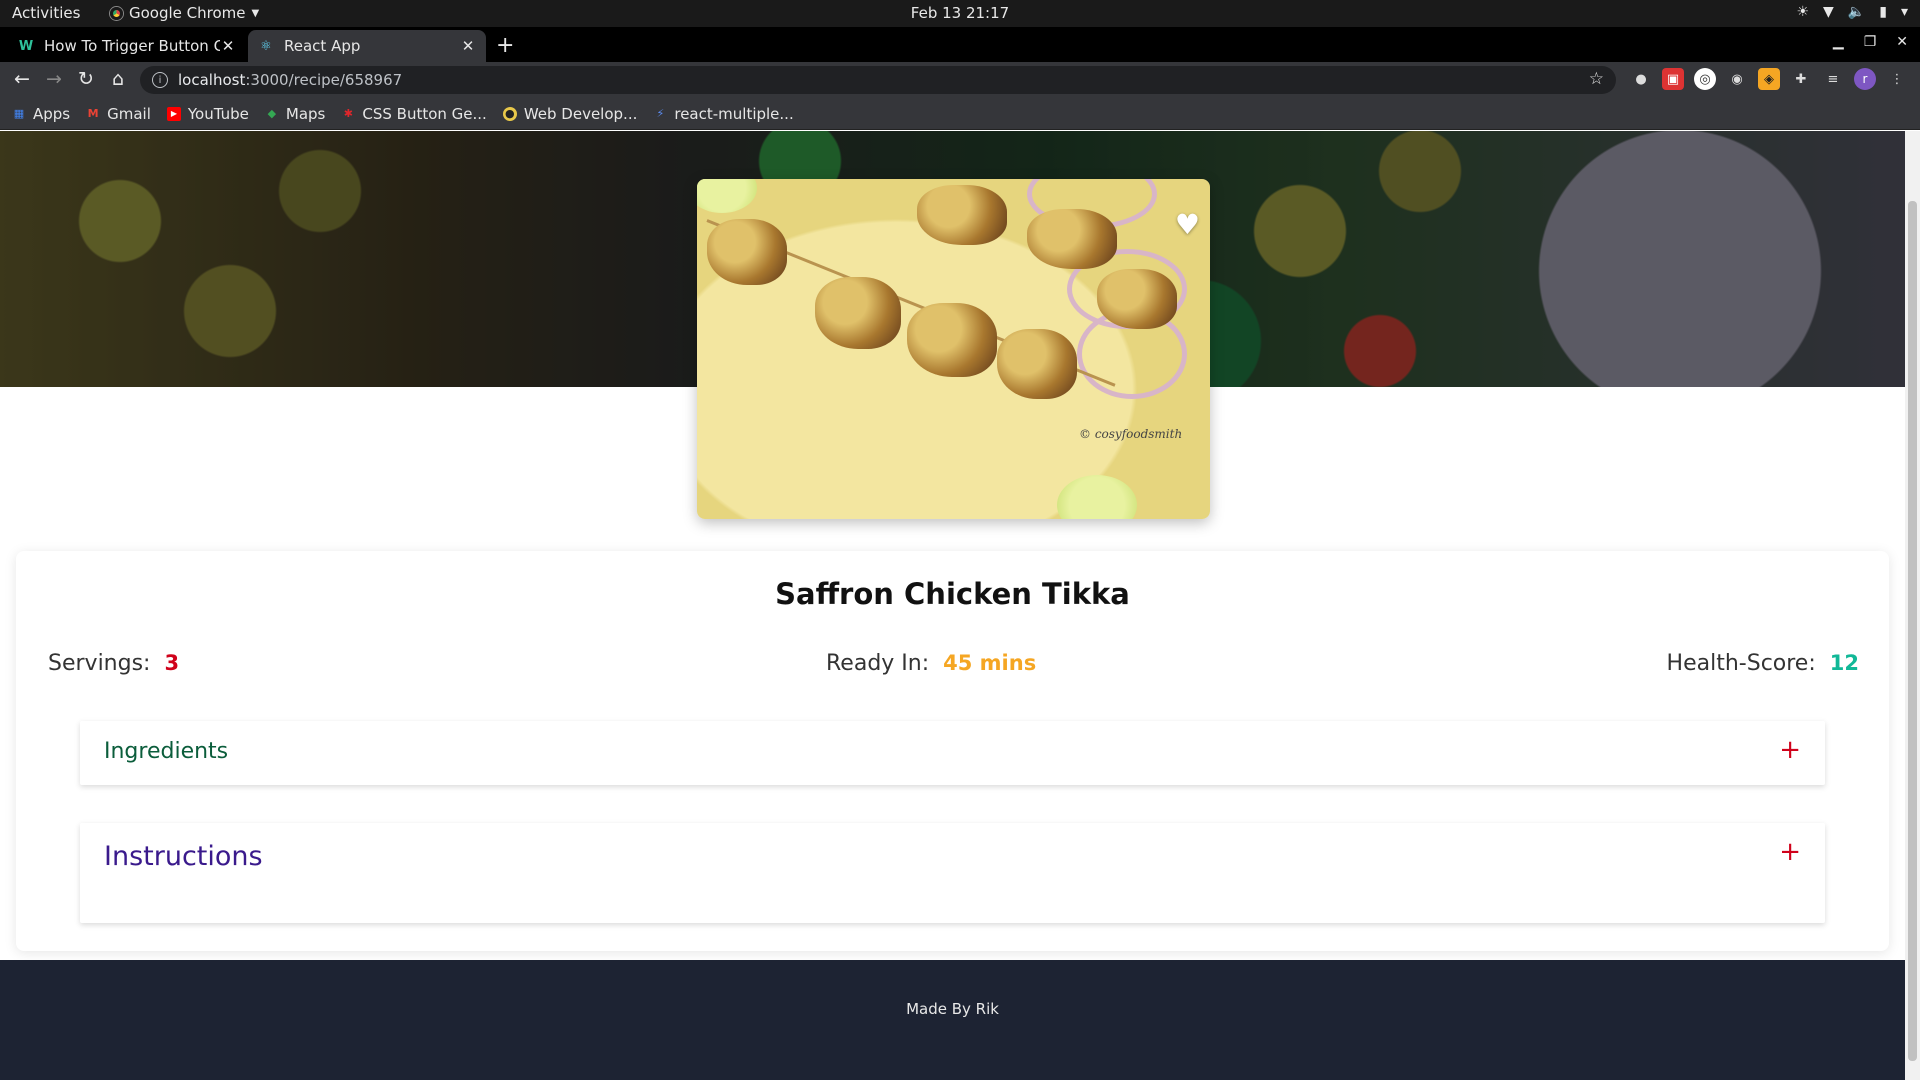 This screenshot has width=1920, height=1080. Describe the element at coordinates (1856, 12) in the screenshot. I see `volume-icon: 🔈` at that location.